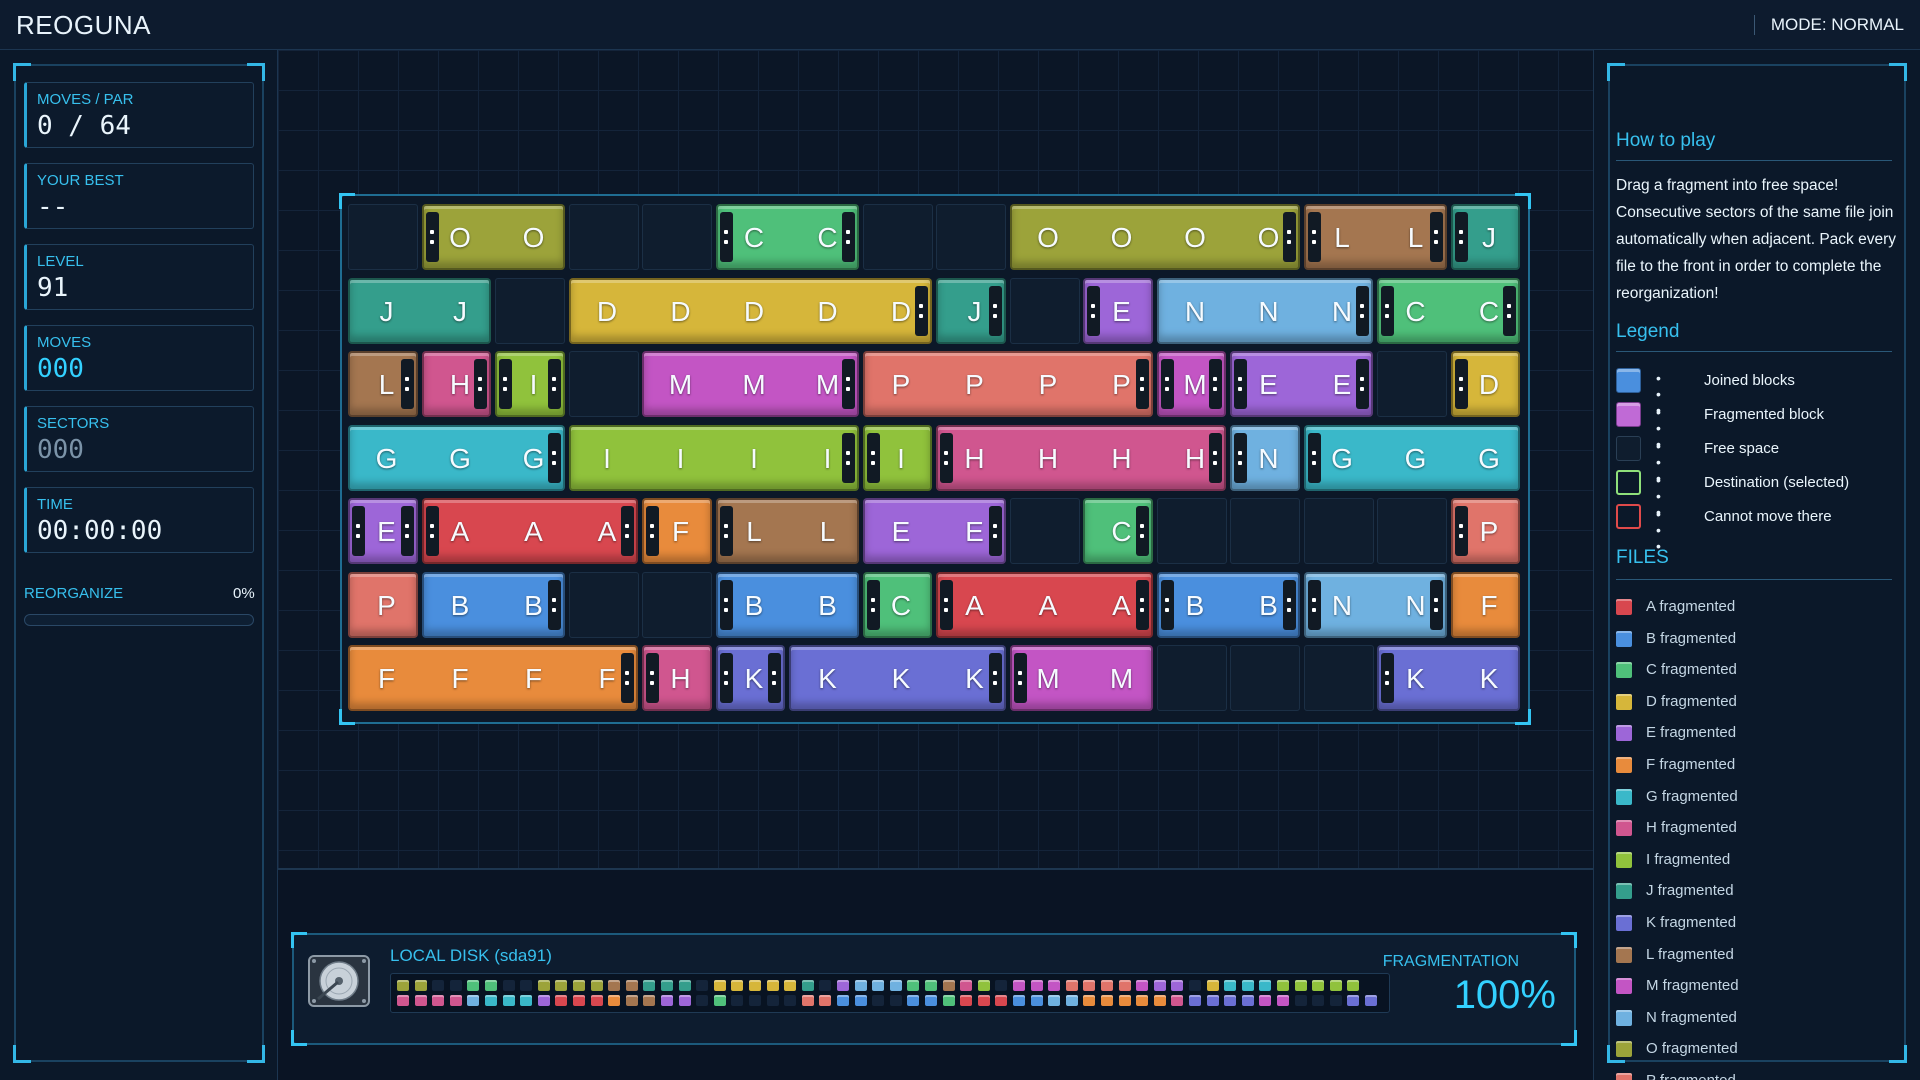 Image resolution: width=1920 pixels, height=1080 pixels. I want to click on file-fragment-m: M, so click(1191, 384).